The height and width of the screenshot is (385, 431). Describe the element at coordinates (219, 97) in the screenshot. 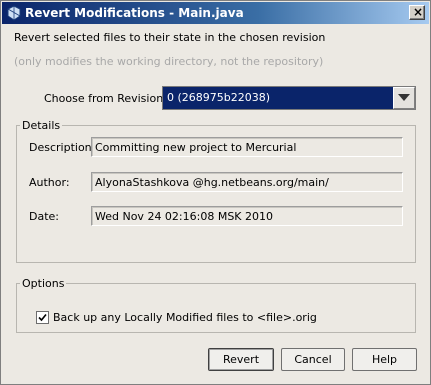

I see `revisions-selected: 0 (268975b22038)` at that location.